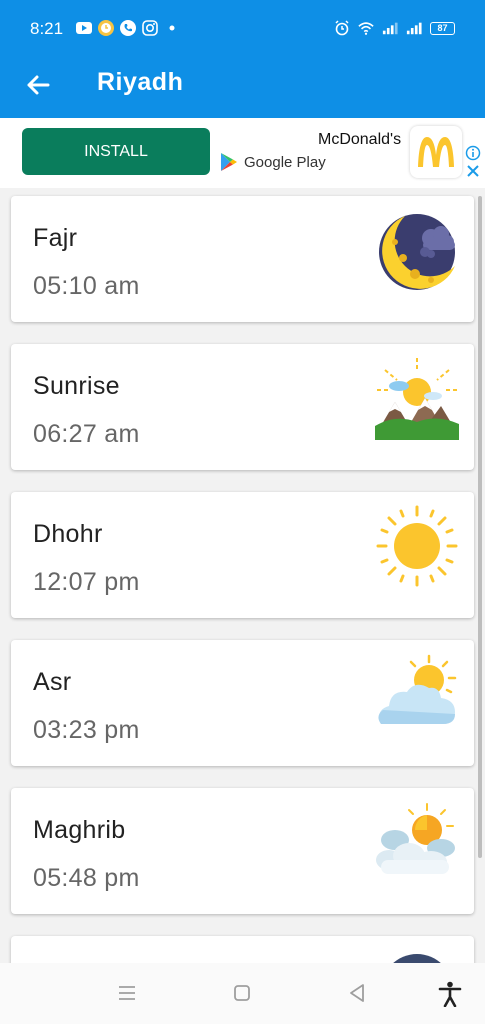  I want to click on notification-icons, so click(128, 28).